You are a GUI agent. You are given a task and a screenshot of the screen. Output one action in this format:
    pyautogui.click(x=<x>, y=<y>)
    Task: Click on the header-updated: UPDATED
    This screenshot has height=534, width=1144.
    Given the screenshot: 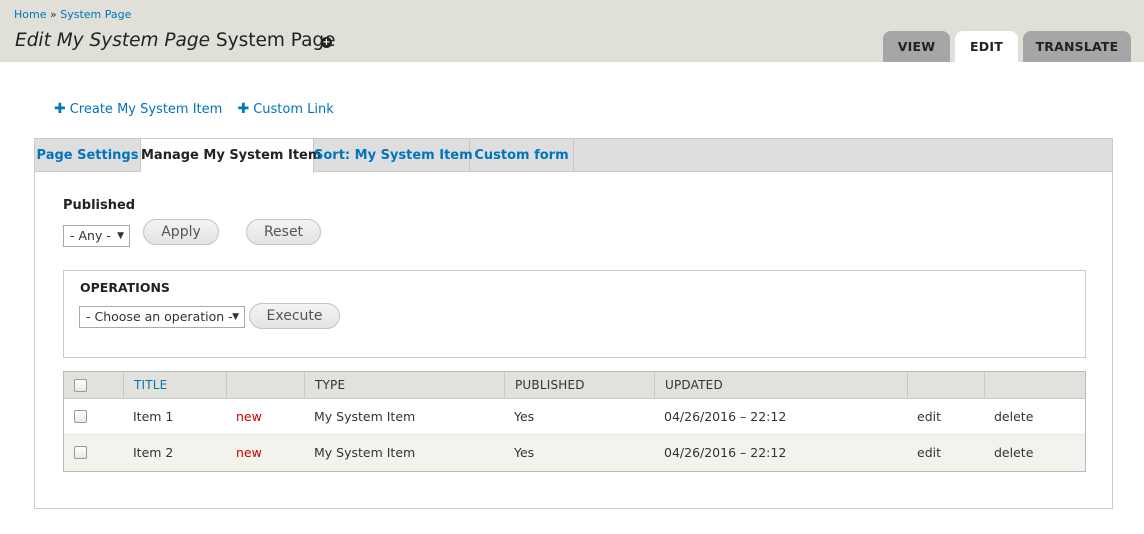 What is the action you would take?
    pyautogui.click(x=781, y=385)
    